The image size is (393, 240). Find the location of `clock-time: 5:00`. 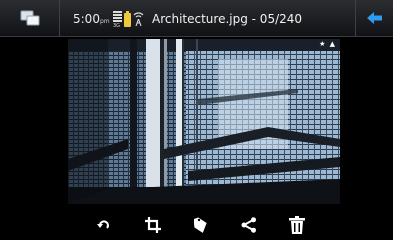

clock-time: 5:00 is located at coordinates (86, 19).